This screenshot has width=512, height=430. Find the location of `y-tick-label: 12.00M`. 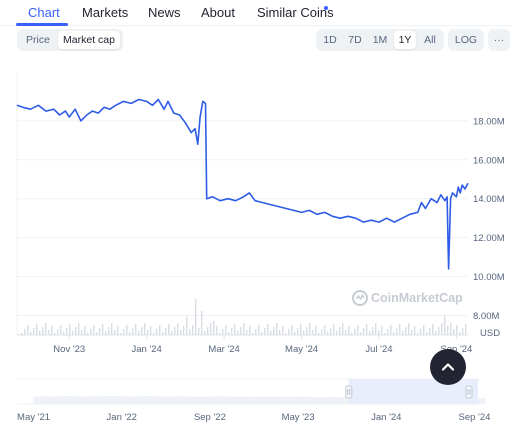

y-tick-label: 12.00M is located at coordinates (489, 238).